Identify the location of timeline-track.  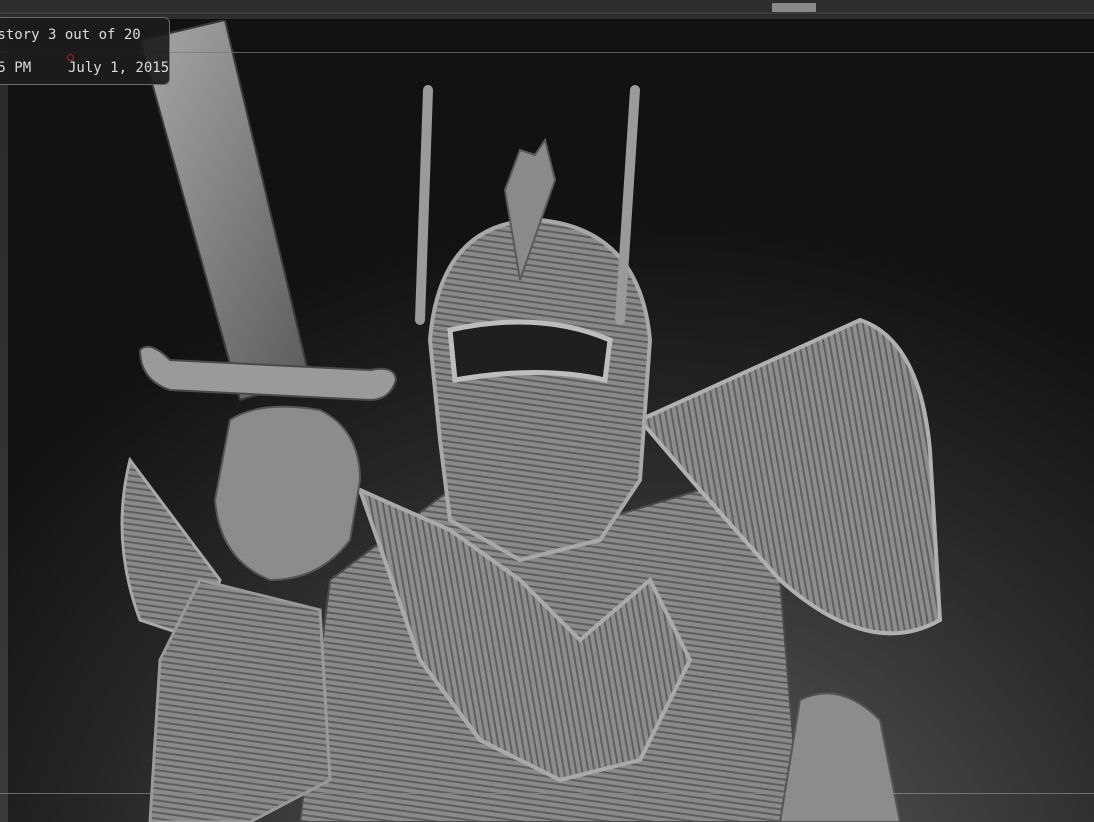
(547, 13).